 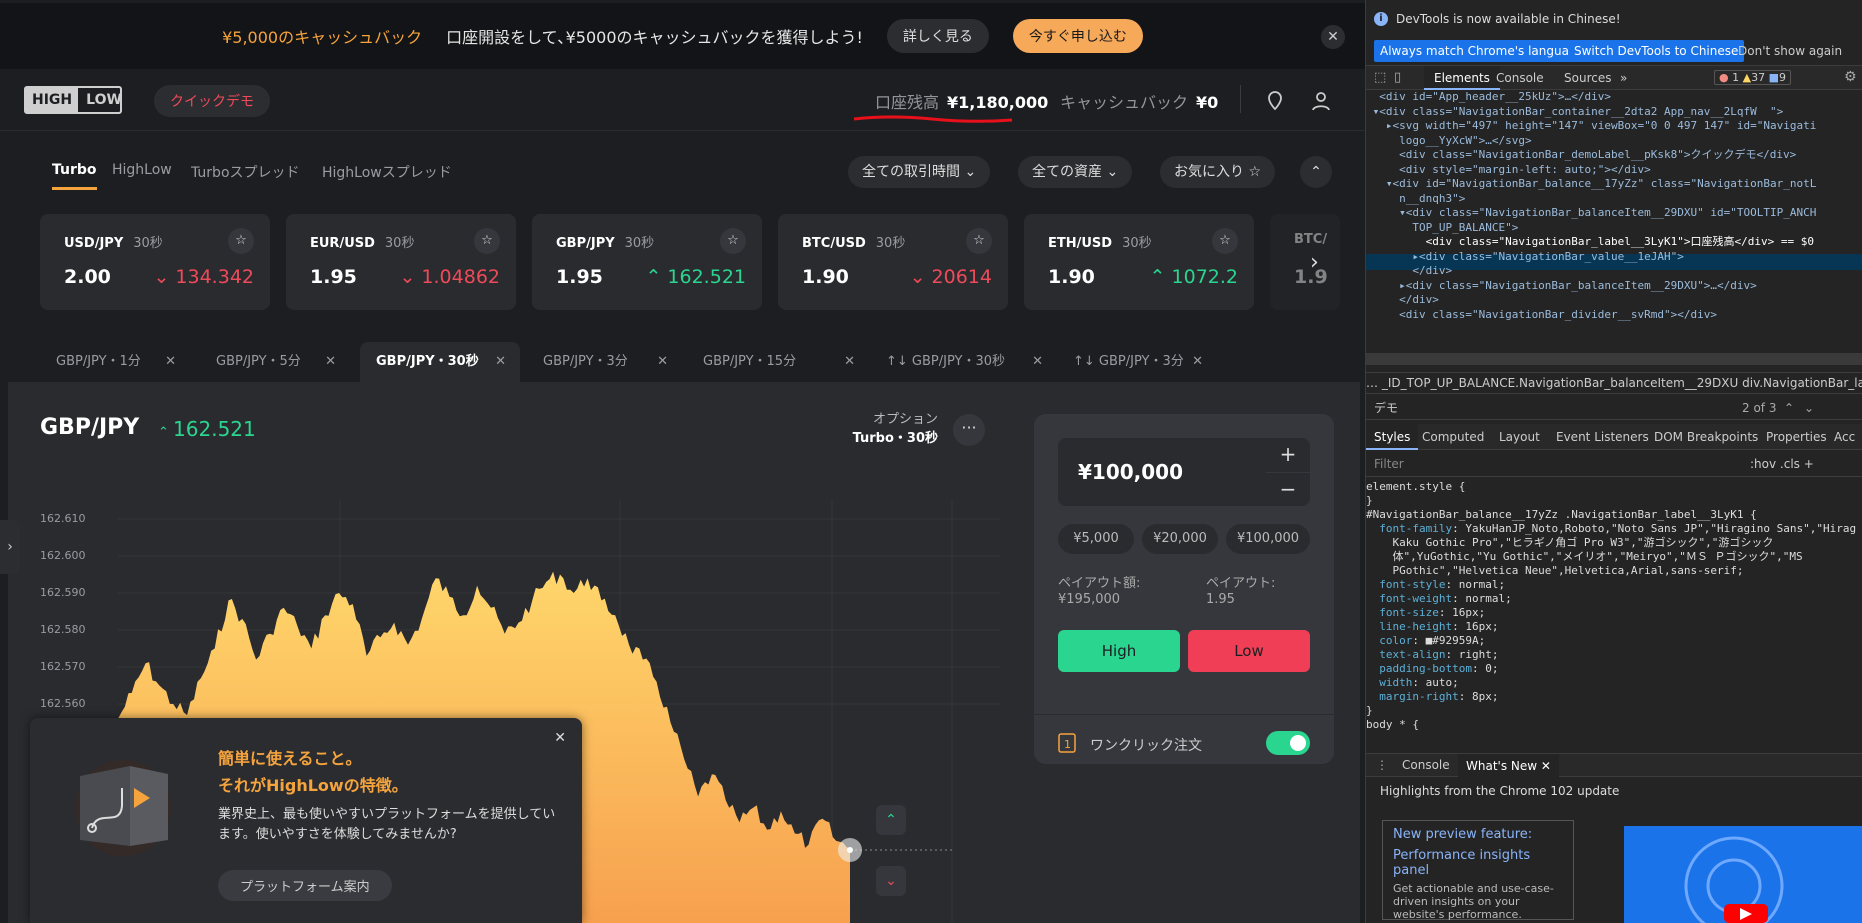 What do you see at coordinates (1380, 77) in the screenshot?
I see `inspect-element-icon: ⬚` at bounding box center [1380, 77].